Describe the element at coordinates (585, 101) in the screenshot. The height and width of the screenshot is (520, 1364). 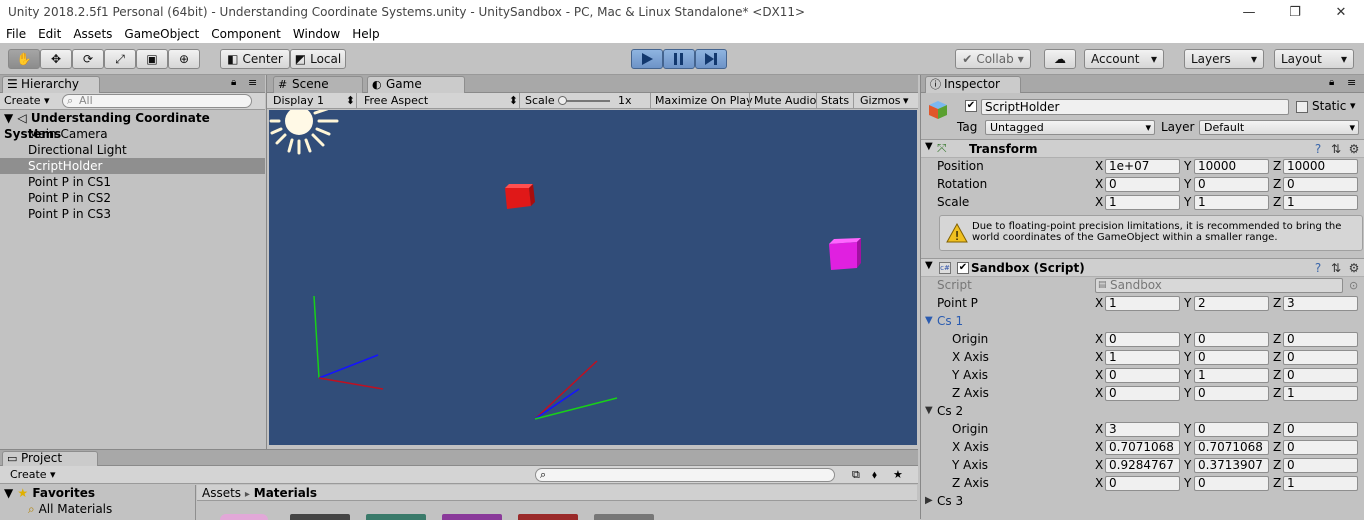
I see `scale-slider` at that location.